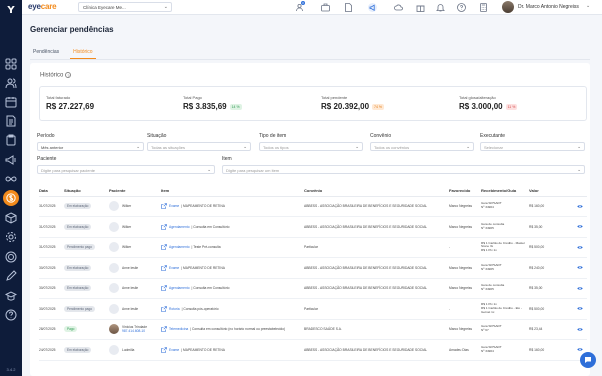 Image resolution: width=602 pixels, height=376 pixels. What do you see at coordinates (11, 140) in the screenshot?
I see `clipboard-icon` at bounding box center [11, 140].